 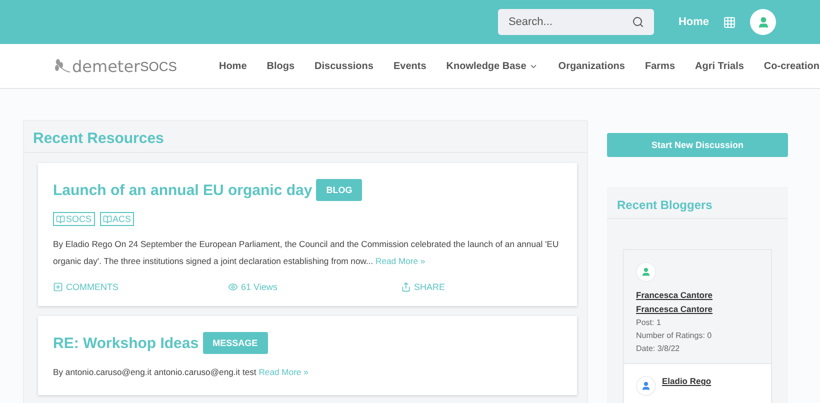 I want to click on apps-grid-icon, so click(x=729, y=22).